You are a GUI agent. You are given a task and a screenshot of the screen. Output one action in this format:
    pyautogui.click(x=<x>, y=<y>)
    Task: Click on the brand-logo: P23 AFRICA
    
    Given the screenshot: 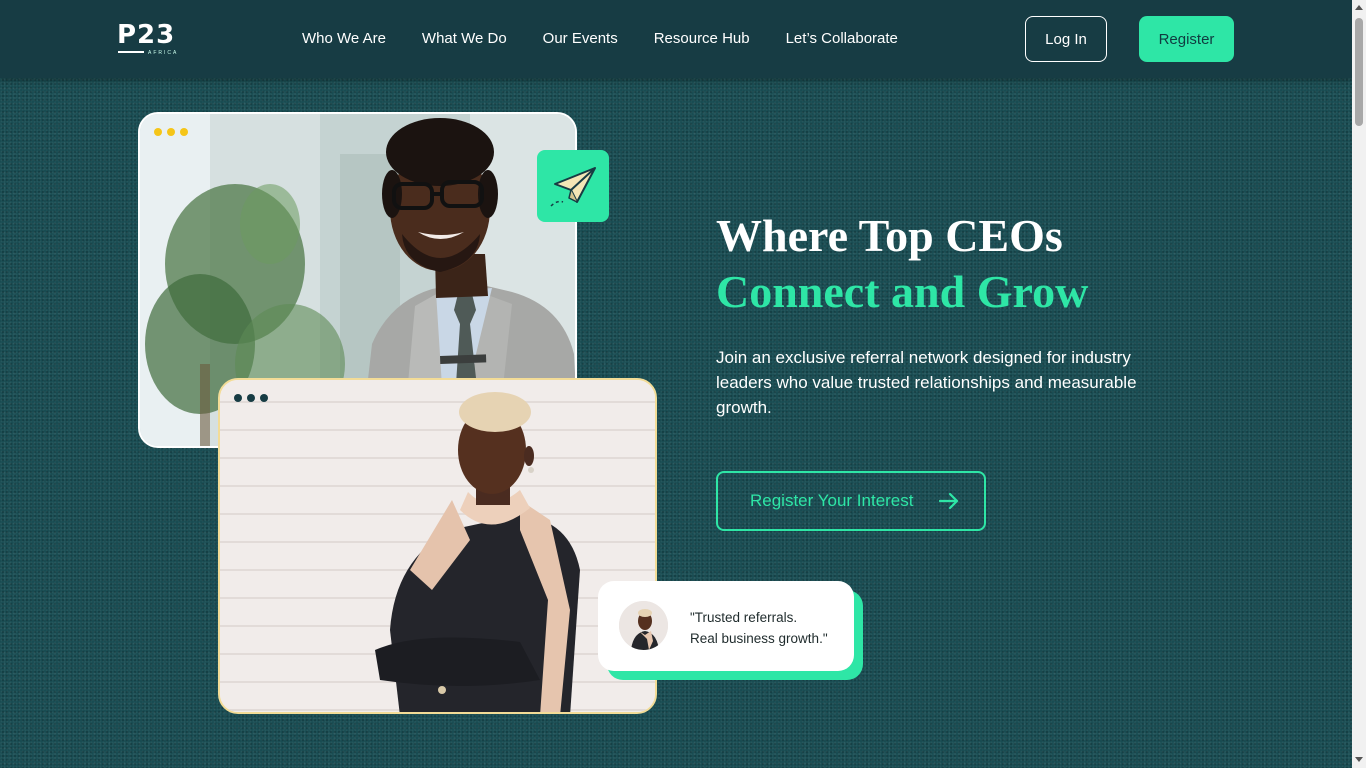 What is the action you would take?
    pyautogui.click(x=150, y=40)
    